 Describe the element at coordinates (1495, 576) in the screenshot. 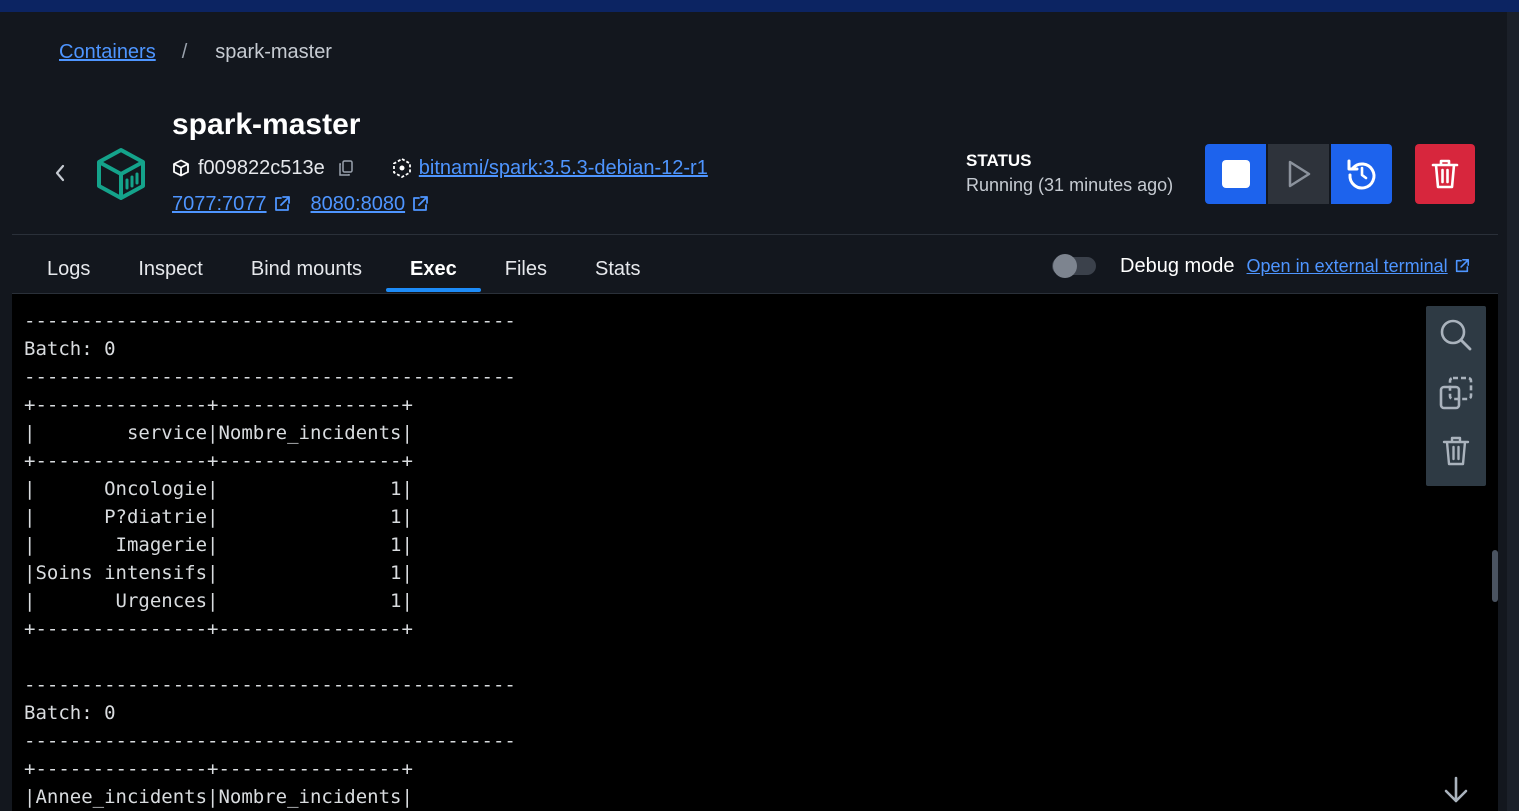

I see `terminal-scrollbar-thumb` at that location.